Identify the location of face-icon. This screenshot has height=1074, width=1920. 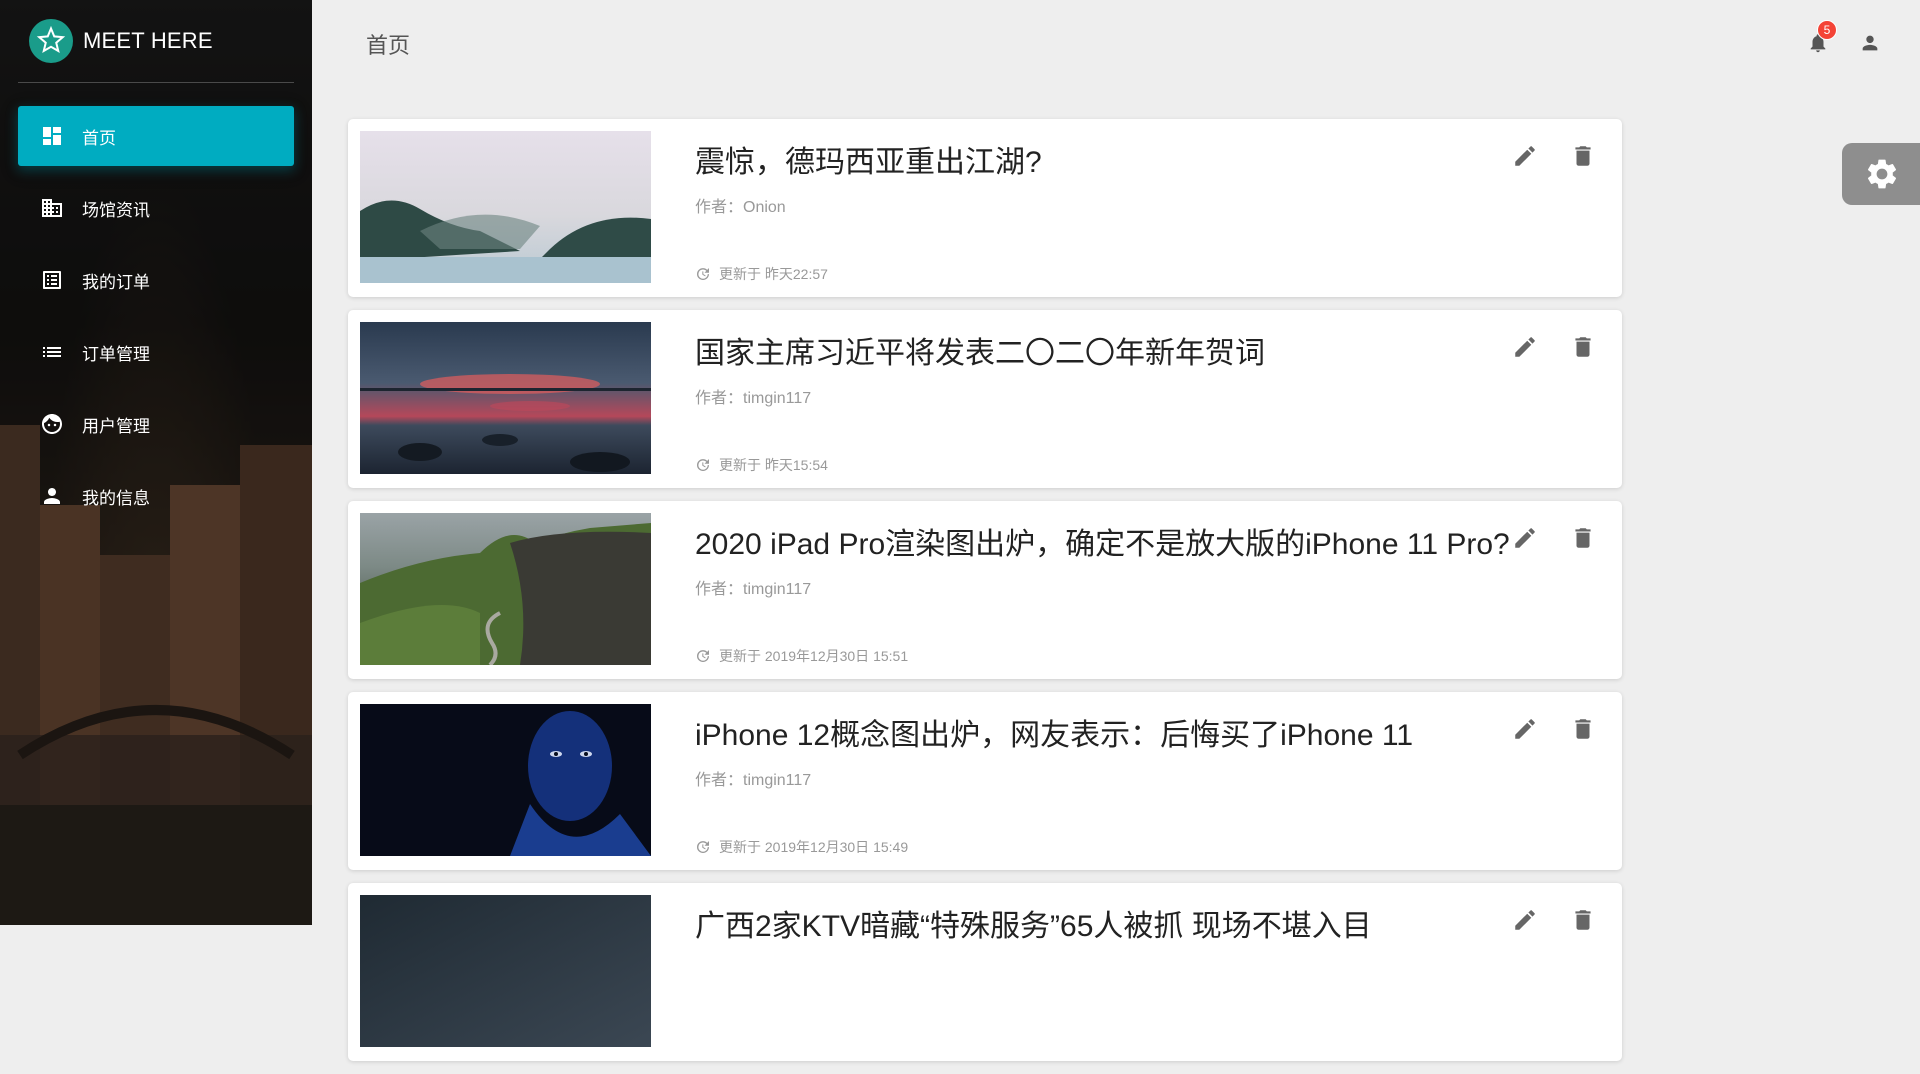
(52, 424).